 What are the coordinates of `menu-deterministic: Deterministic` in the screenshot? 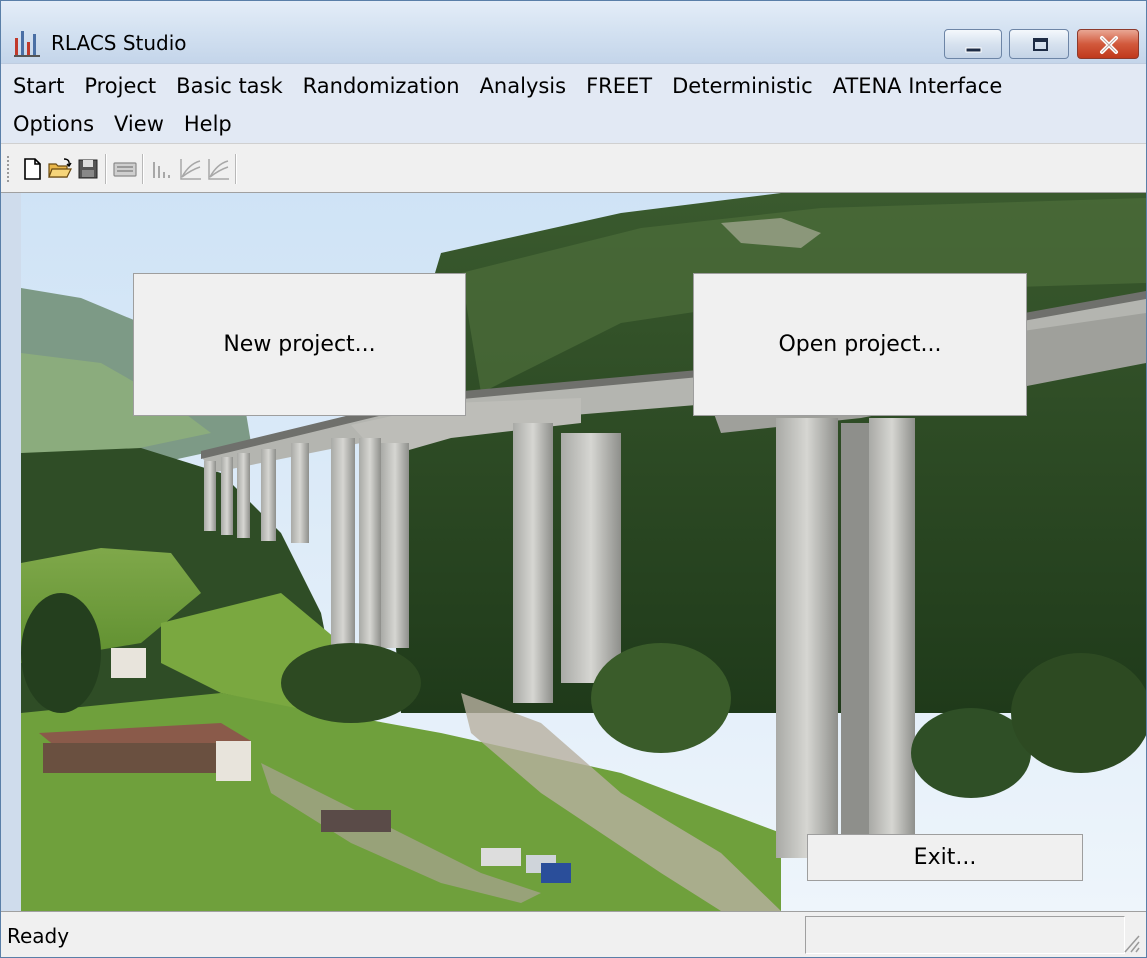 It's located at (742, 88).